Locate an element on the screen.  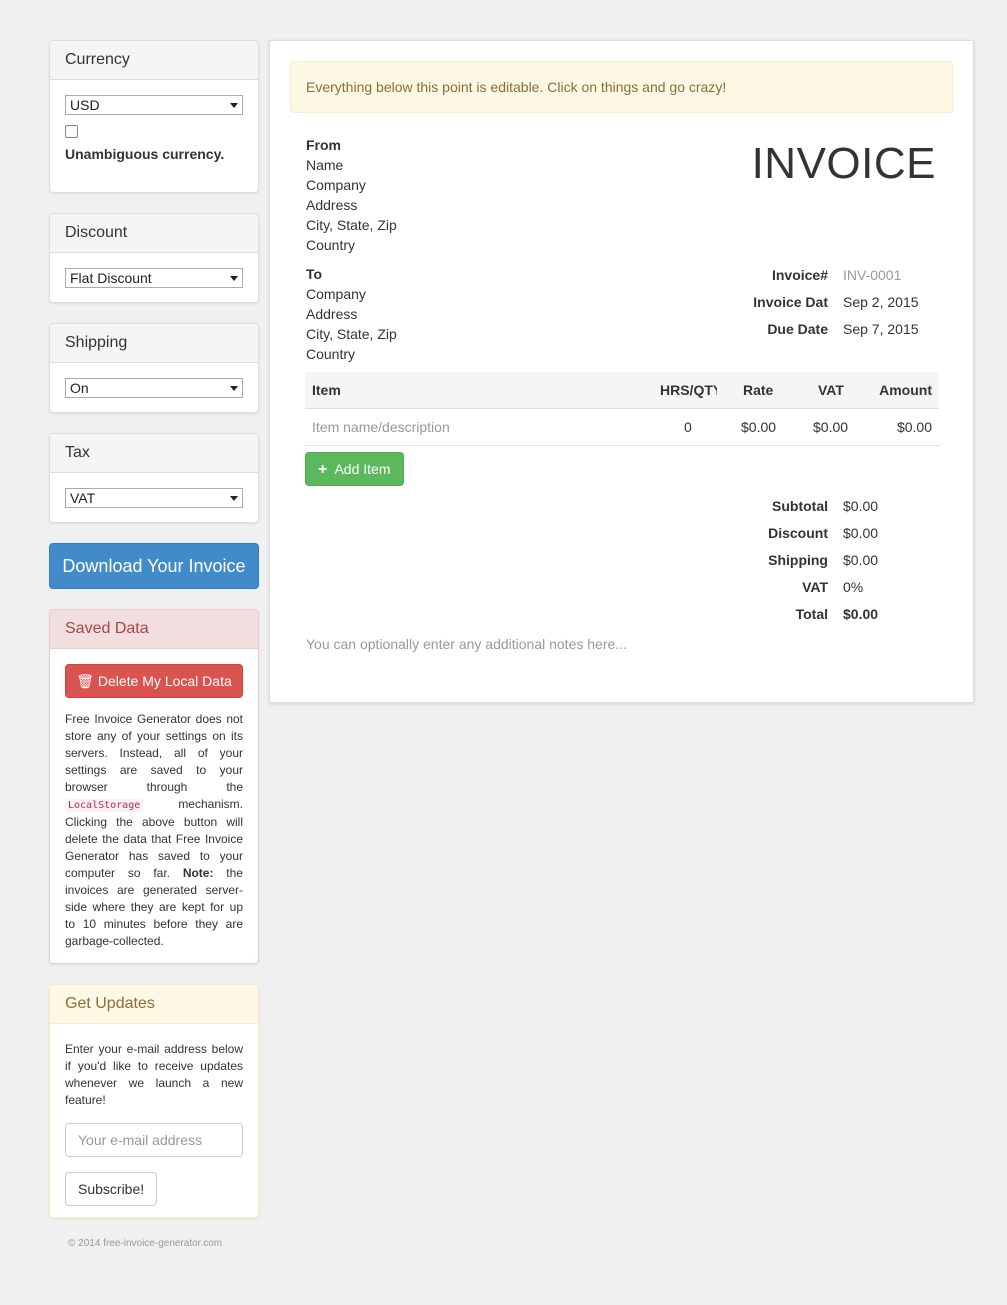
to-heading: To is located at coordinates (314, 274).